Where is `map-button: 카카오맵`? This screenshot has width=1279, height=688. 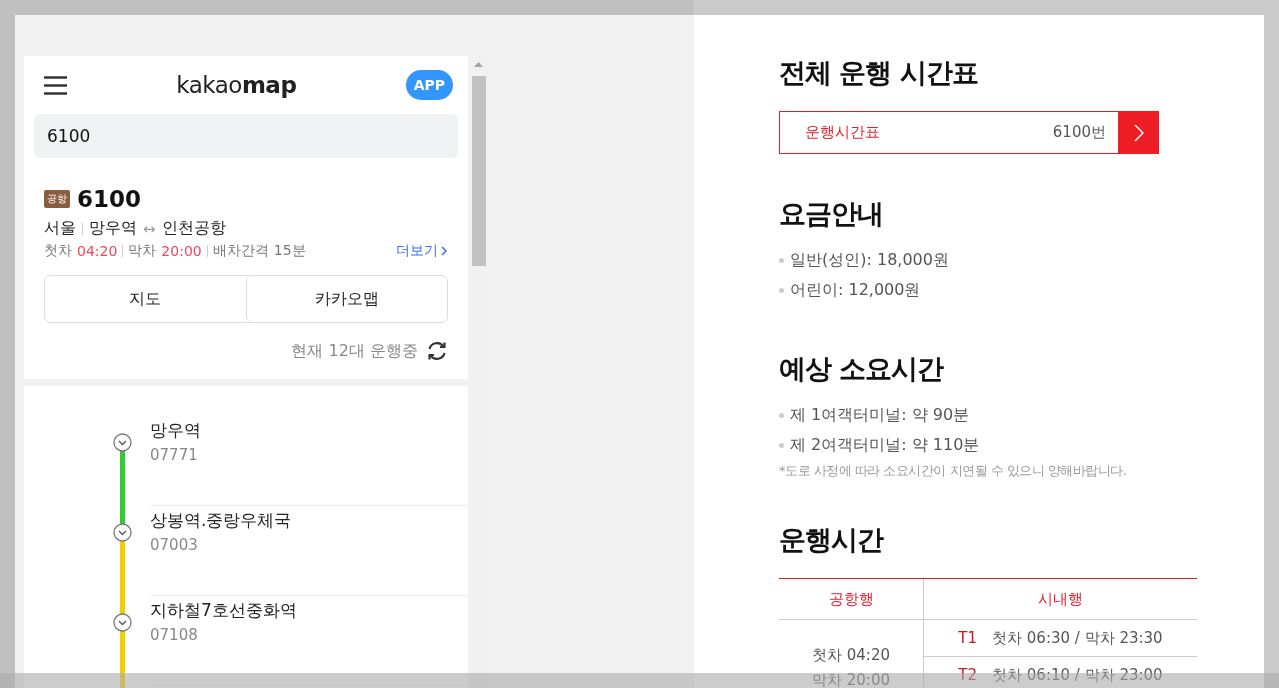 map-button: 카카오맵 is located at coordinates (346, 299).